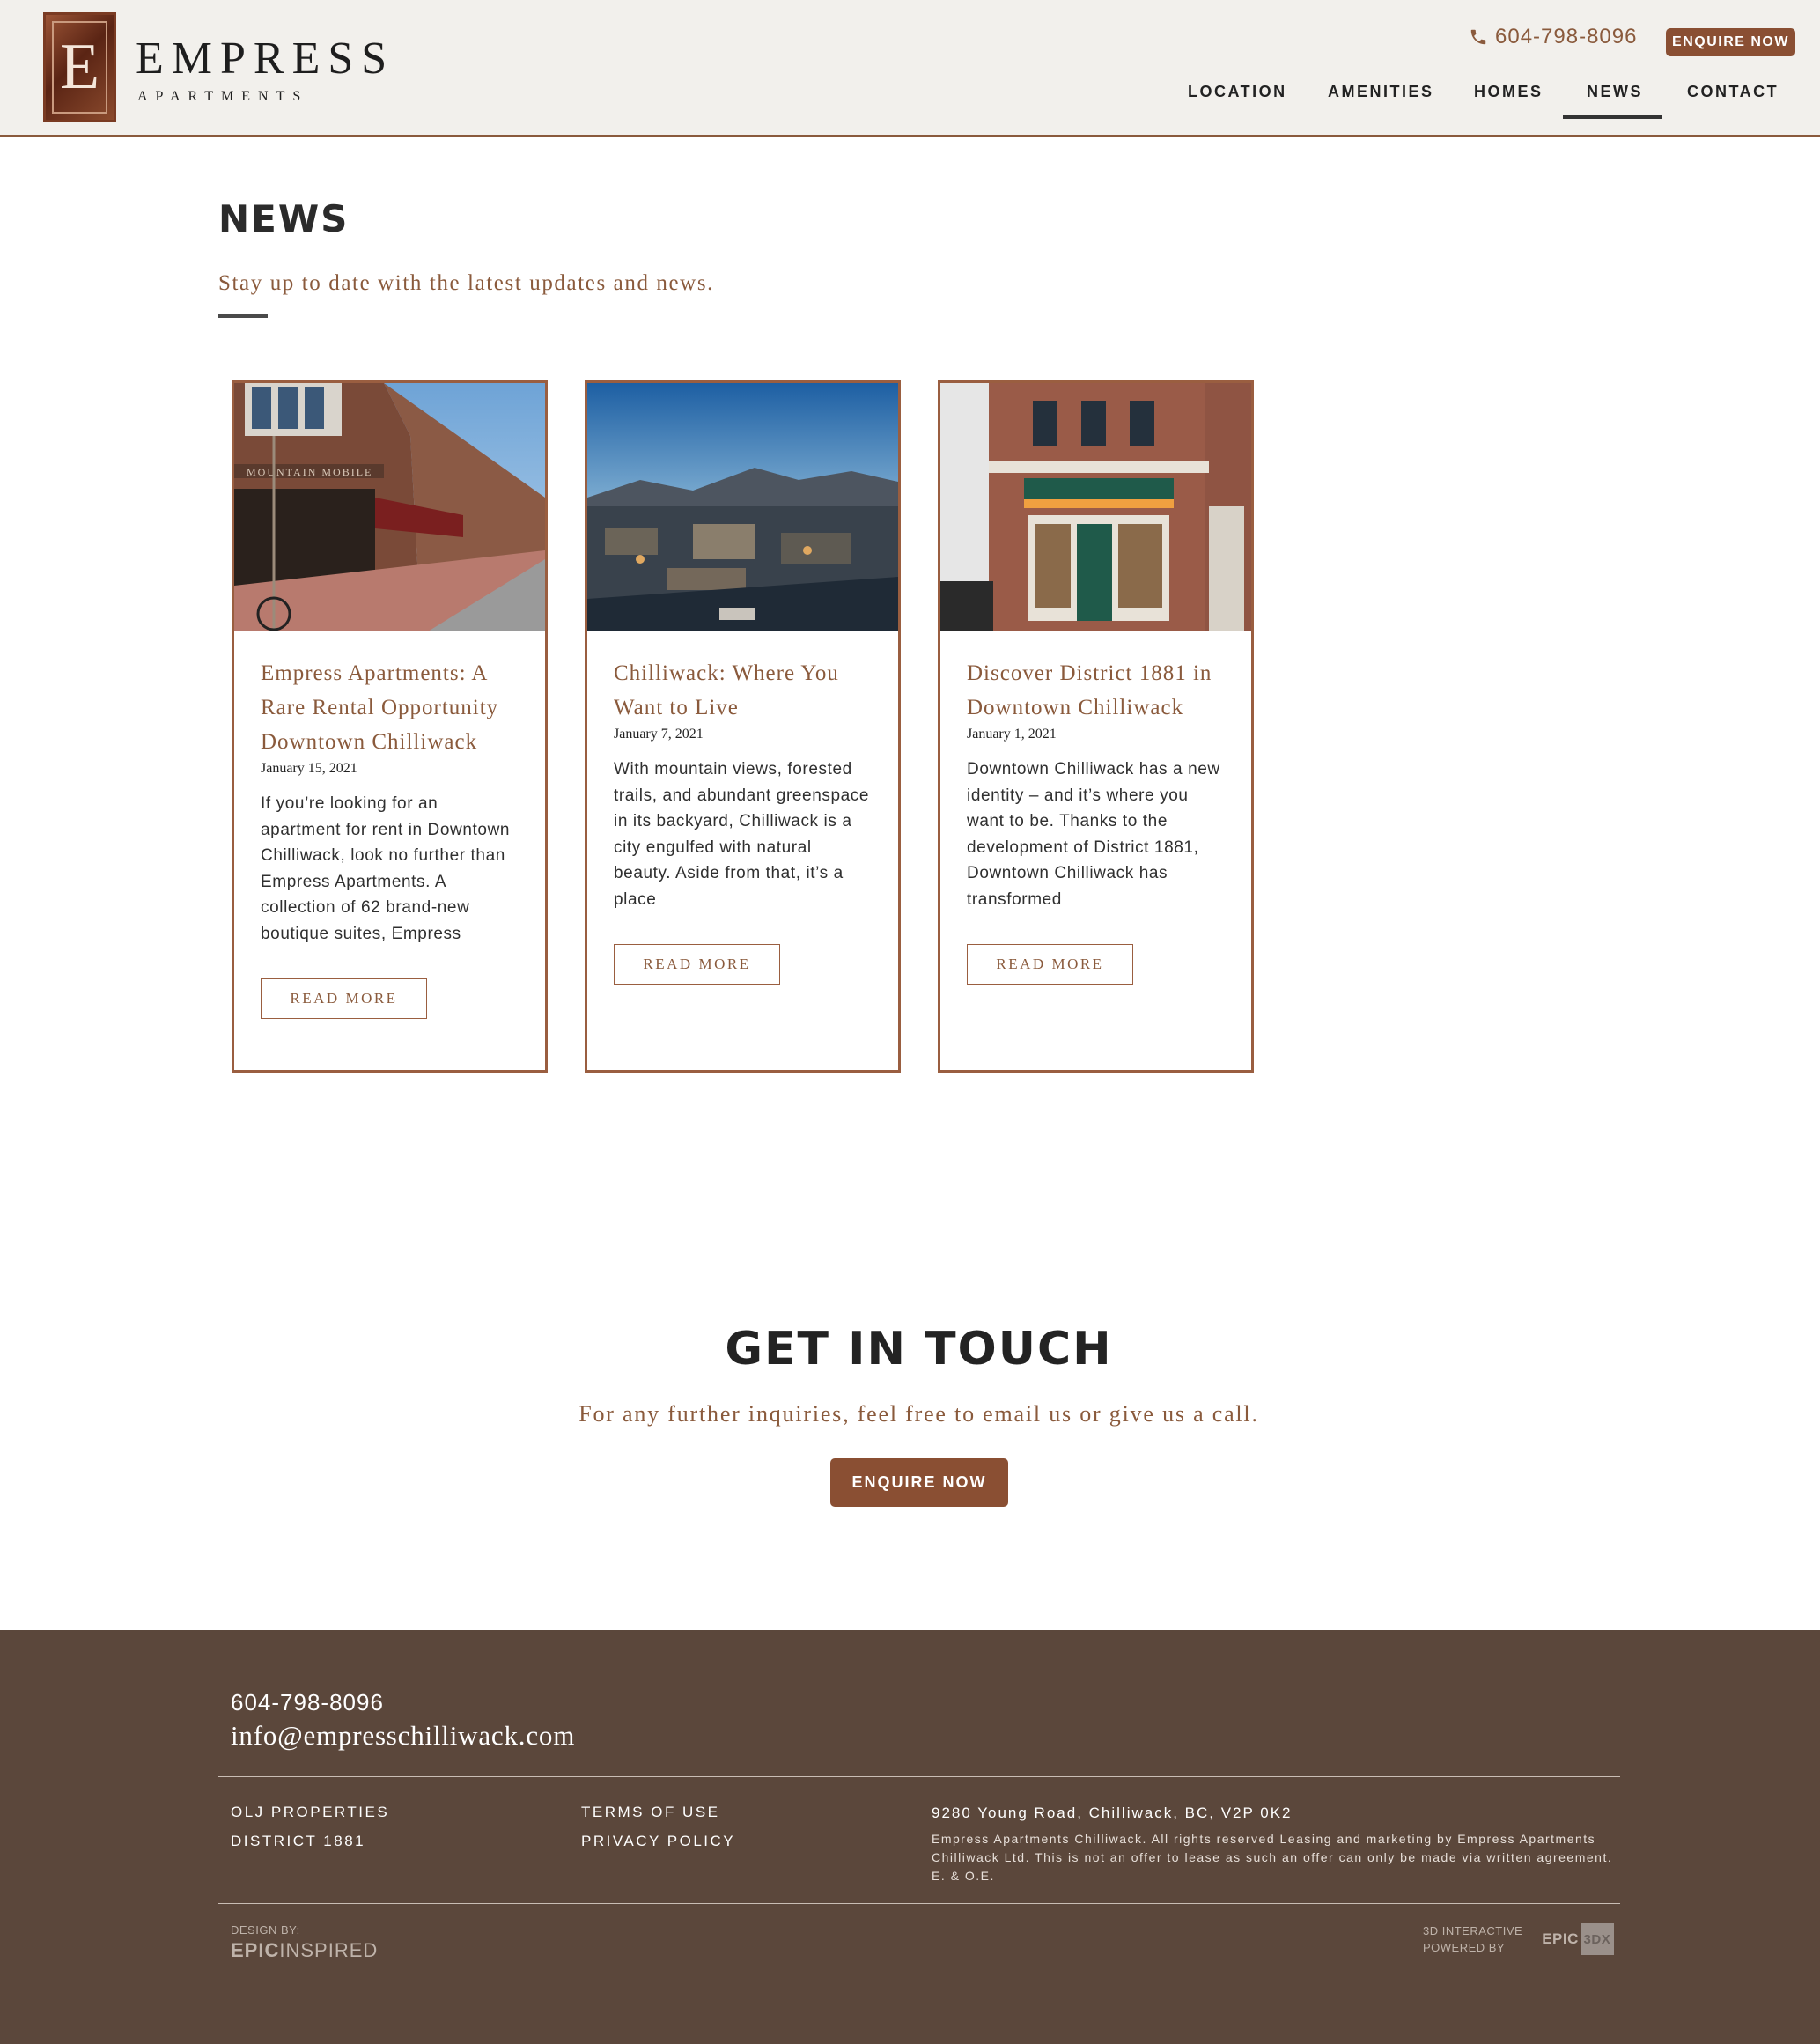 The height and width of the screenshot is (2044, 1820). I want to click on page-title: NEWS, so click(284, 218).